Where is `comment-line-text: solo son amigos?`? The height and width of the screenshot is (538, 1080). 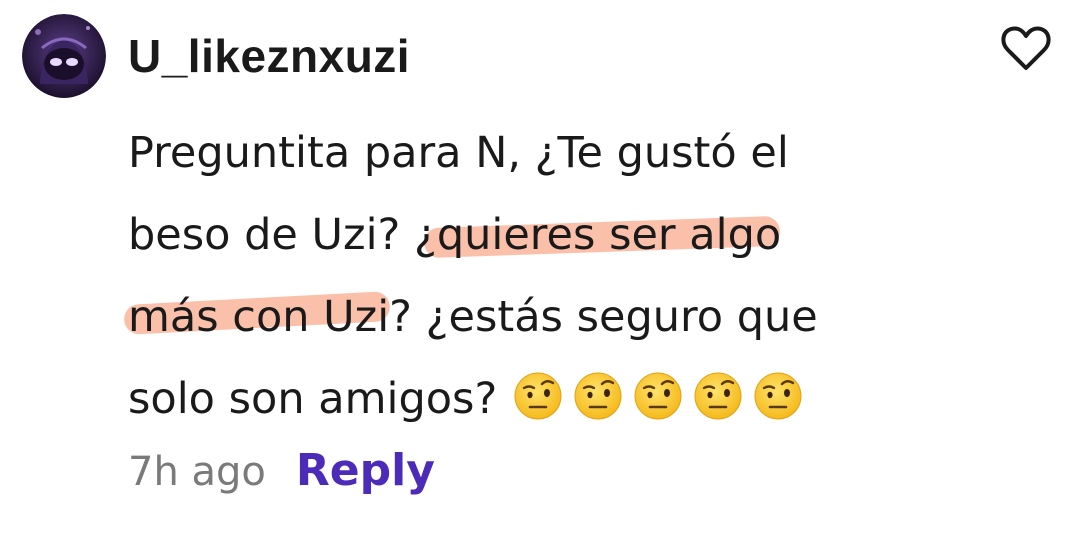 comment-line-text: solo son amigos? is located at coordinates (313, 399).